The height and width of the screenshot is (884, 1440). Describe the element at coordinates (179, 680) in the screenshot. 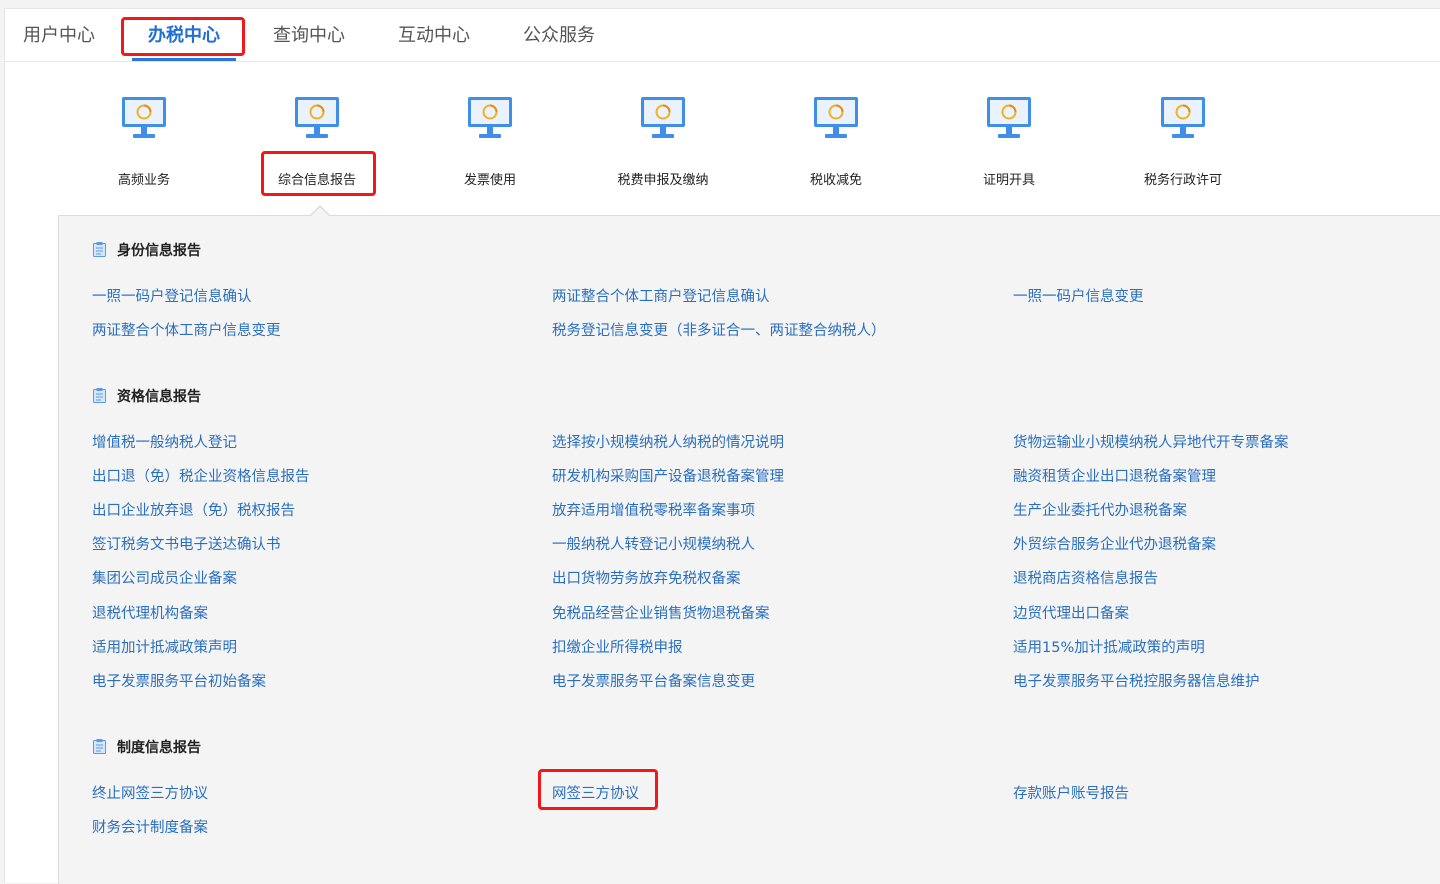

I see `service-link: 电子发票服务平台初始备案` at that location.